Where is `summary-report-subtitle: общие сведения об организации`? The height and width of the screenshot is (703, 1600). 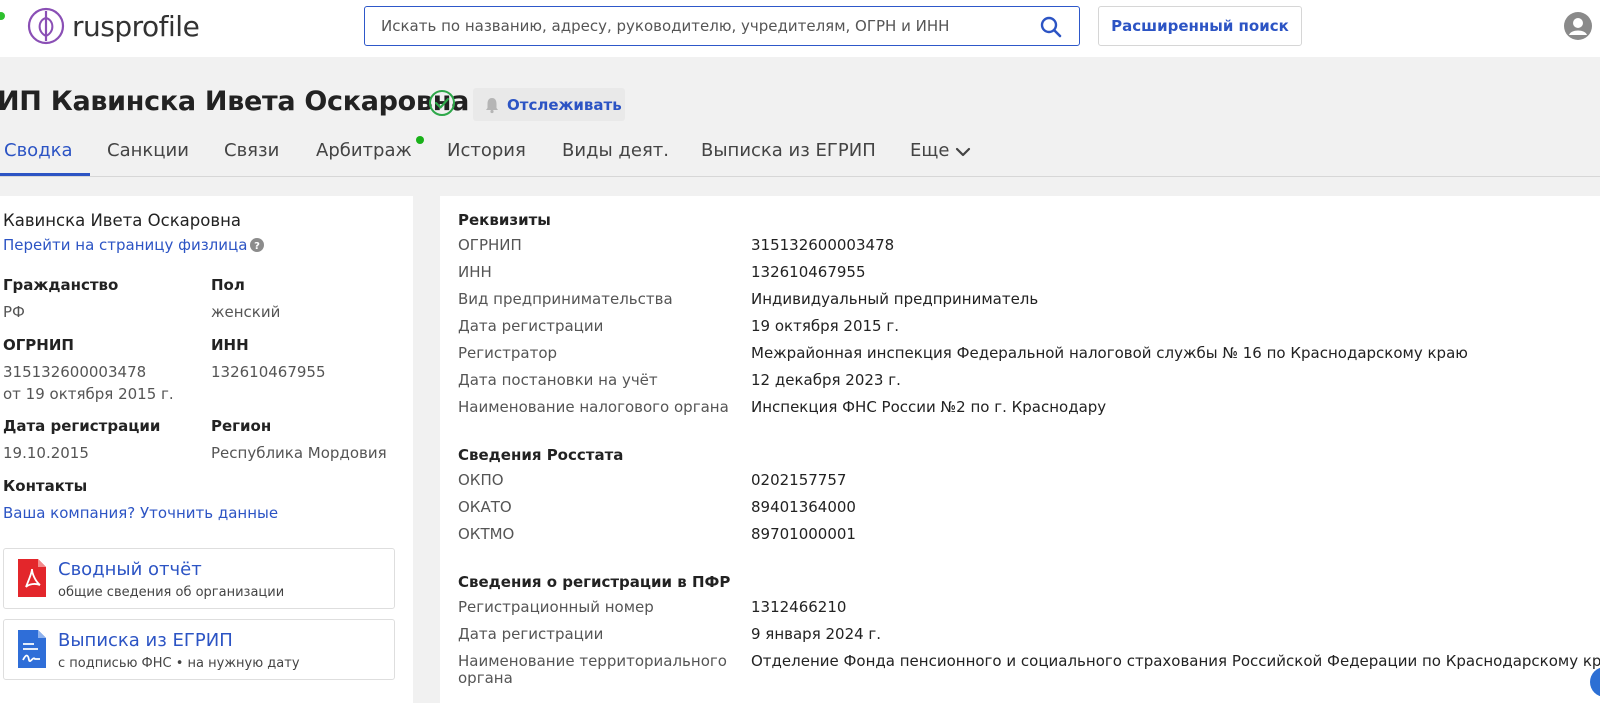 summary-report-subtitle: общие сведения об организации is located at coordinates (171, 592).